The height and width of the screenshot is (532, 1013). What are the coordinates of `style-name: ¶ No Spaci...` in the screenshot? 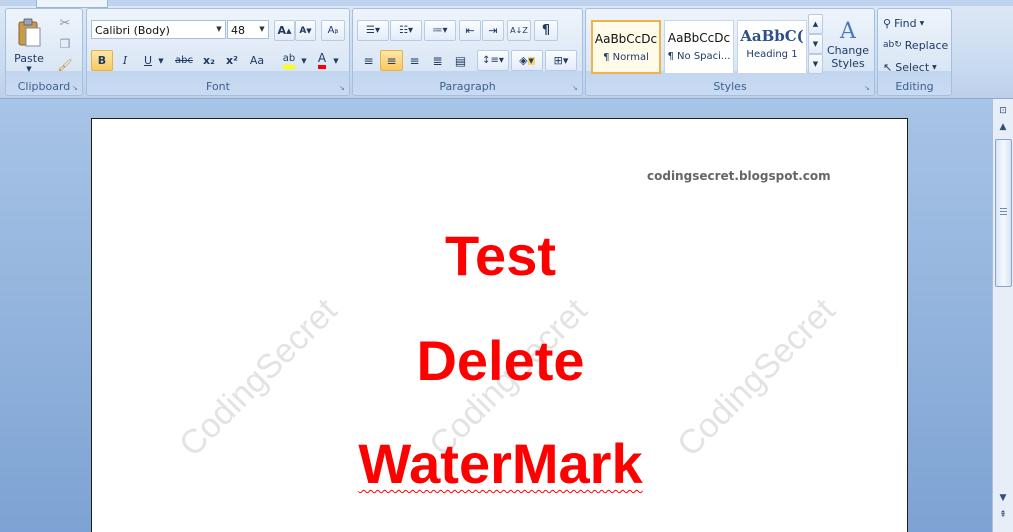 It's located at (699, 56).